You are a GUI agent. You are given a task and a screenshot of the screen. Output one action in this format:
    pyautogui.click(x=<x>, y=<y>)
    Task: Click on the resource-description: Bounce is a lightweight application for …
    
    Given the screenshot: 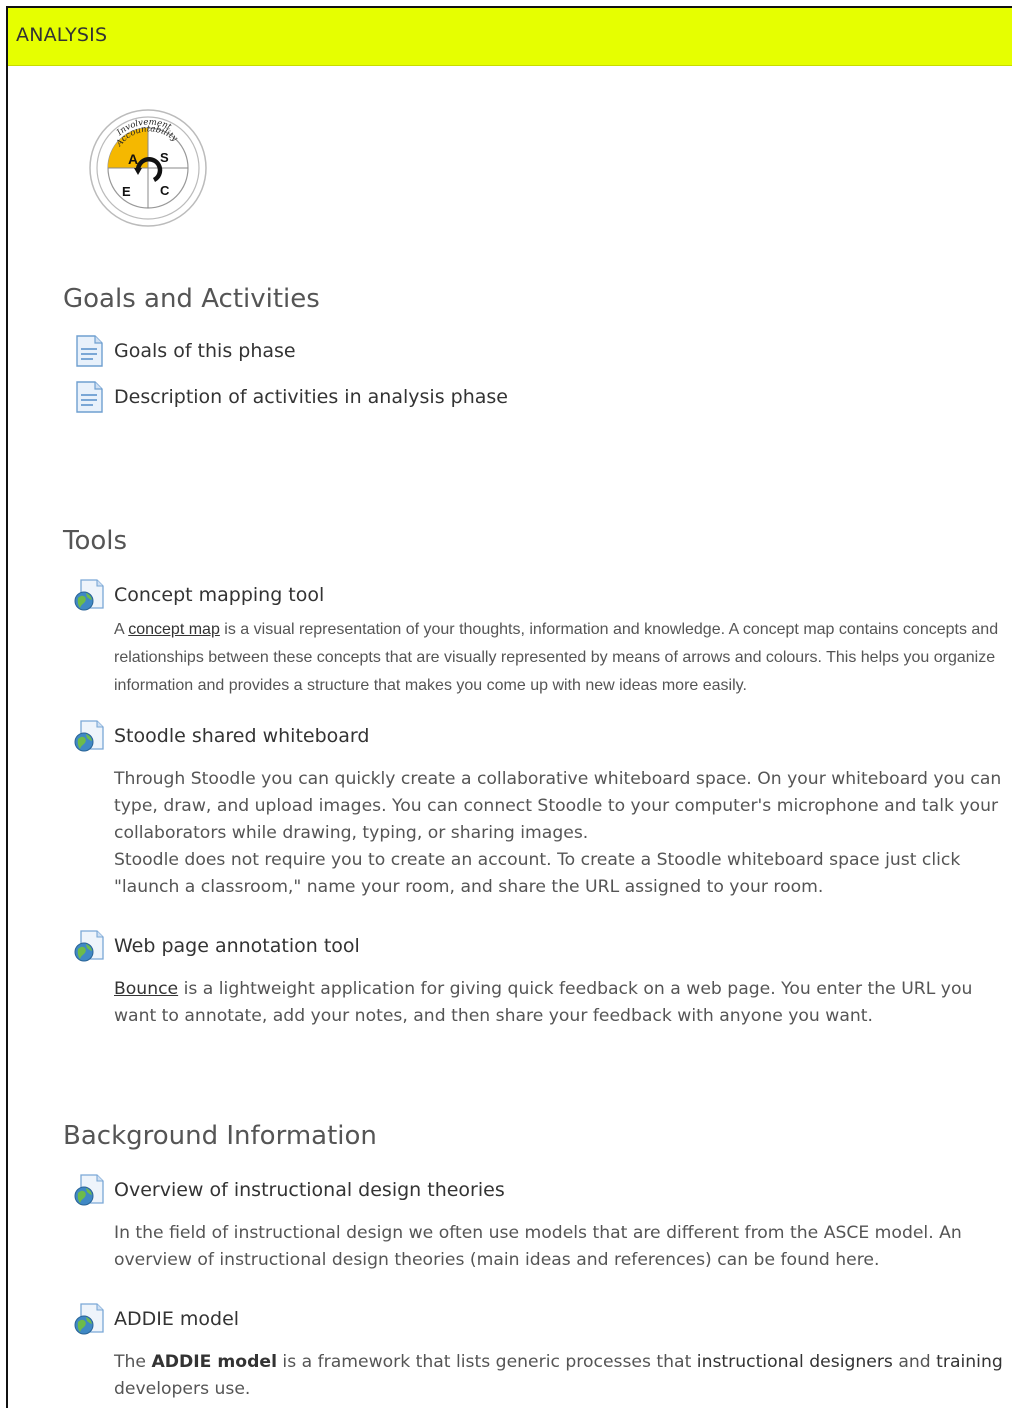 What is the action you would take?
    pyautogui.click(x=543, y=1002)
    